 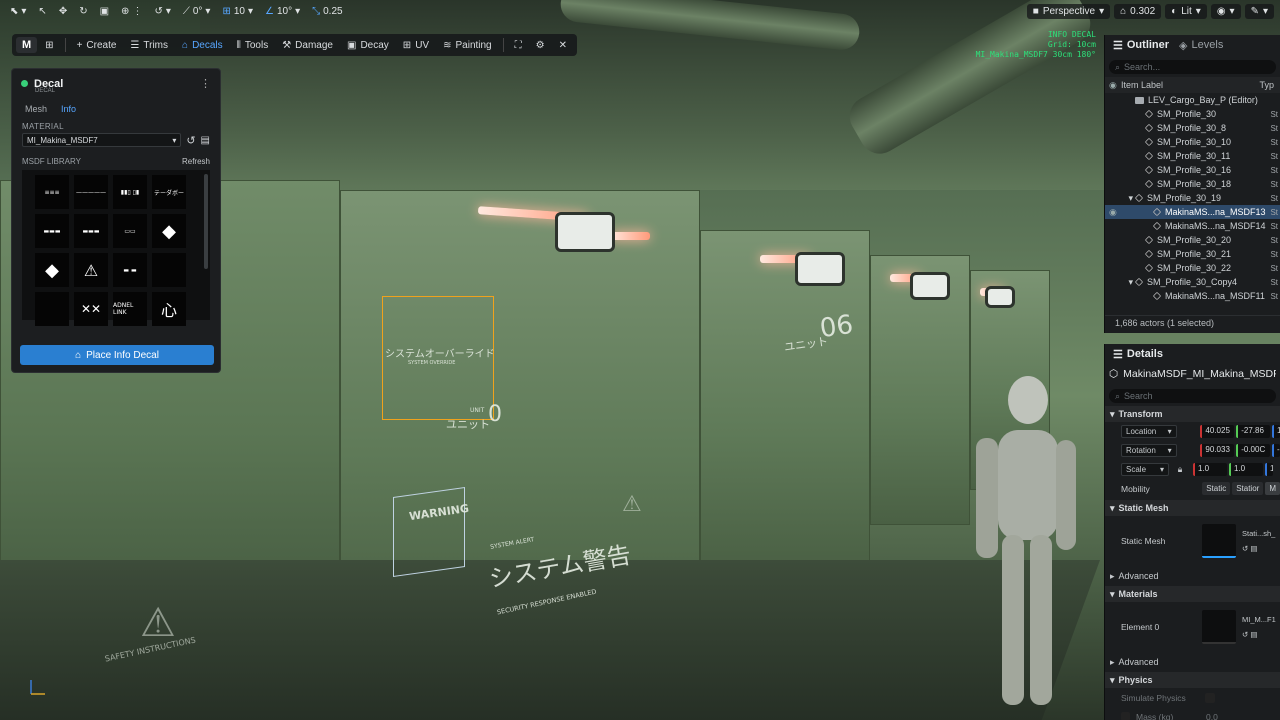 What do you see at coordinates (1025, 540) in the screenshot?
I see `mannequin-character` at bounding box center [1025, 540].